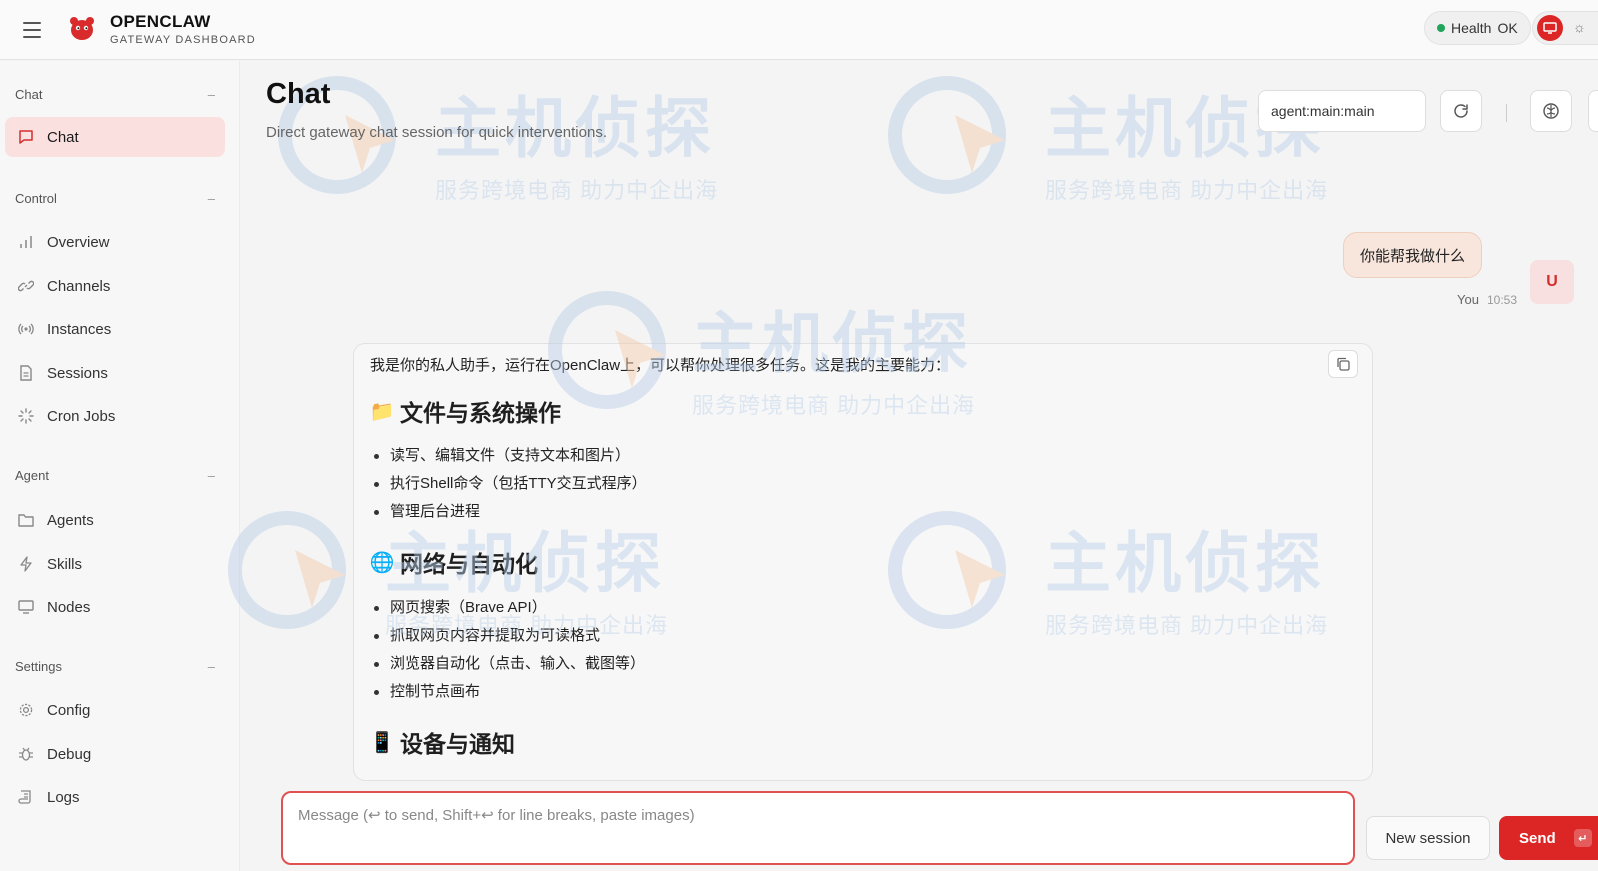 This screenshot has width=1598, height=871. I want to click on sidebar-item-label: Nodes, so click(69, 607).